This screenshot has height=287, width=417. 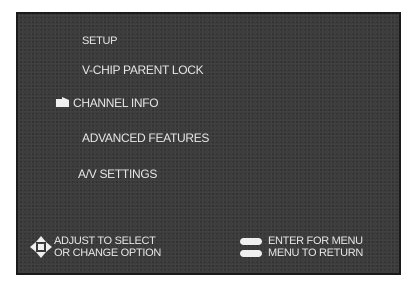 I want to click on menu-item-channel-info: CHANNEL INFO, so click(x=116, y=103).